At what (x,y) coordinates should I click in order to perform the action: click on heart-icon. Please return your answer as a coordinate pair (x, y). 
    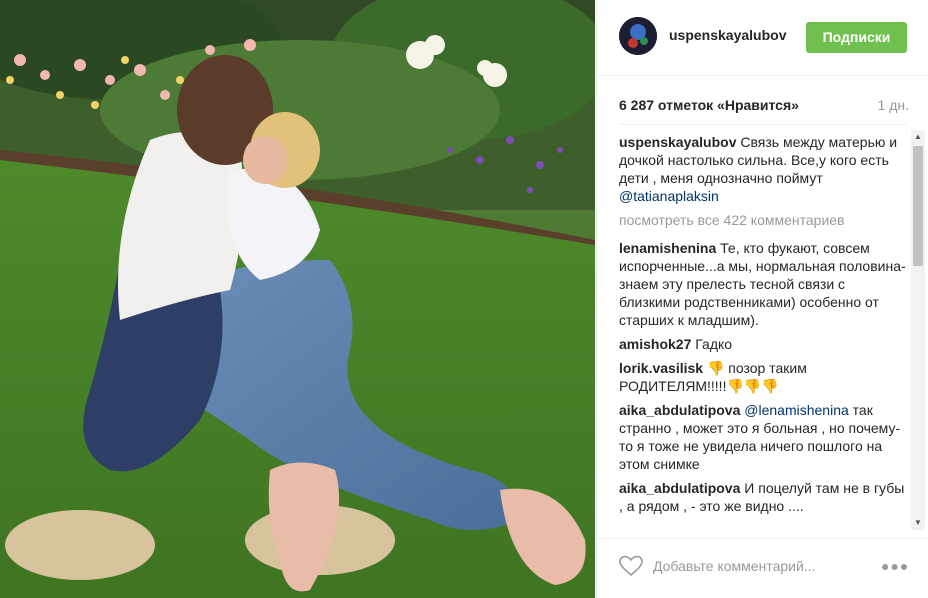
    Looking at the image, I should click on (632, 567).